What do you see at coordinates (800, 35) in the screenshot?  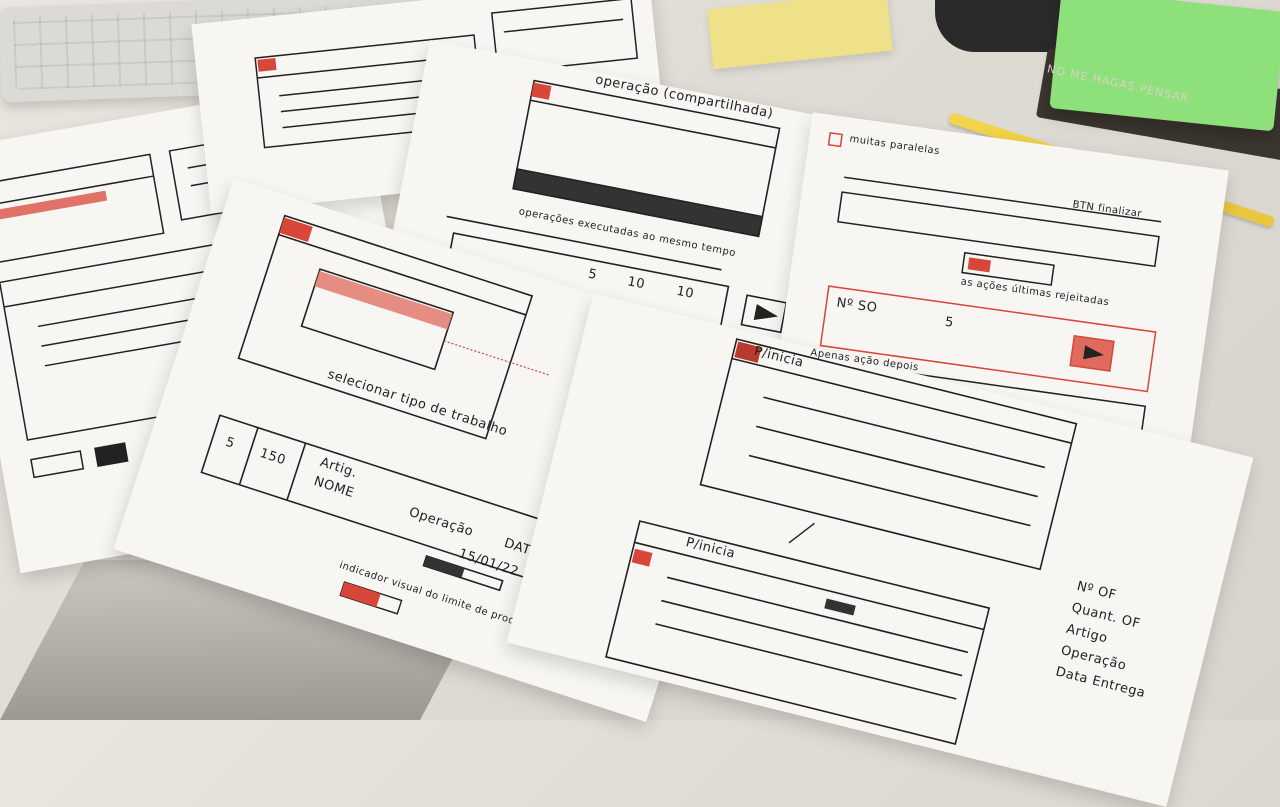 I see `sticky-notes` at bounding box center [800, 35].